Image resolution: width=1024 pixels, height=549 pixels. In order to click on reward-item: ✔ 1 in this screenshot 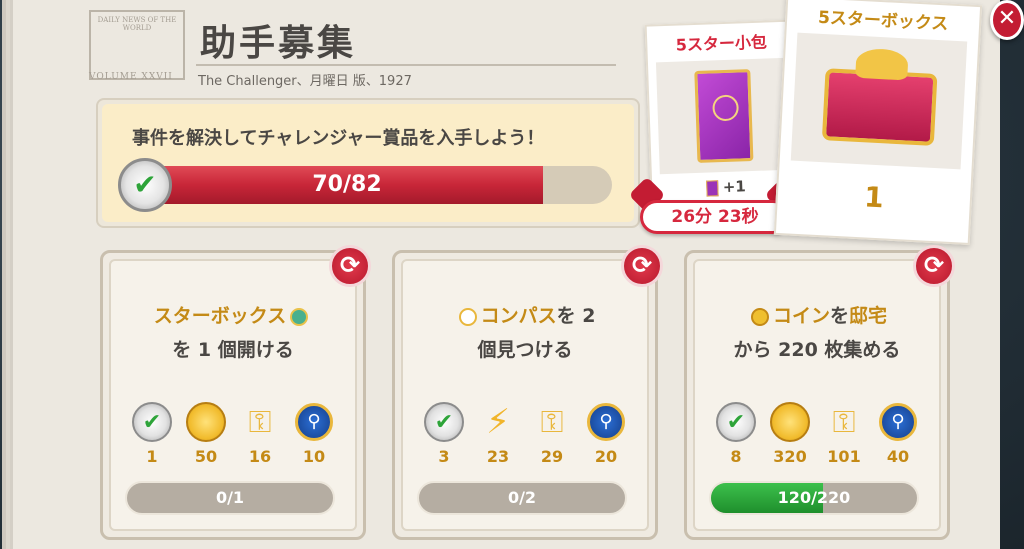, I will do `click(152, 433)`.